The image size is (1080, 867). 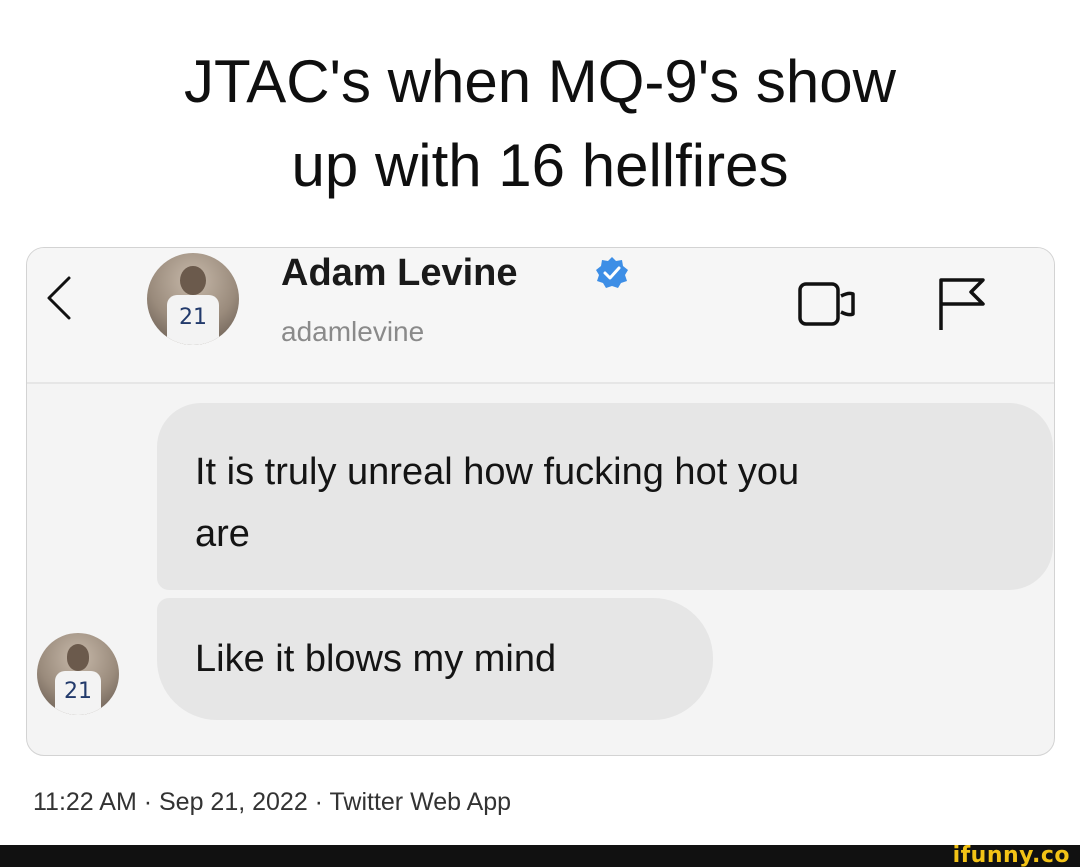 I want to click on contact-username: adamlevine, so click(x=353, y=331).